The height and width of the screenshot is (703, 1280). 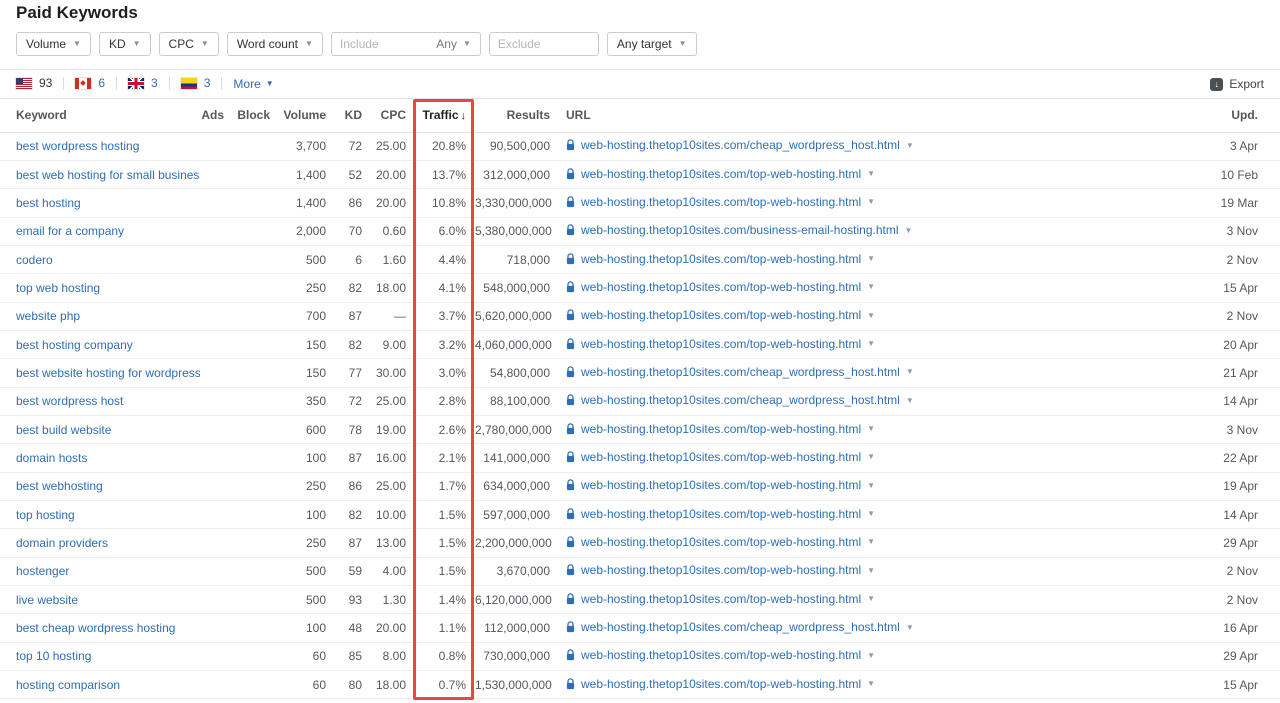 What do you see at coordinates (195, 83) in the screenshot?
I see `country-filter-co: 3` at bounding box center [195, 83].